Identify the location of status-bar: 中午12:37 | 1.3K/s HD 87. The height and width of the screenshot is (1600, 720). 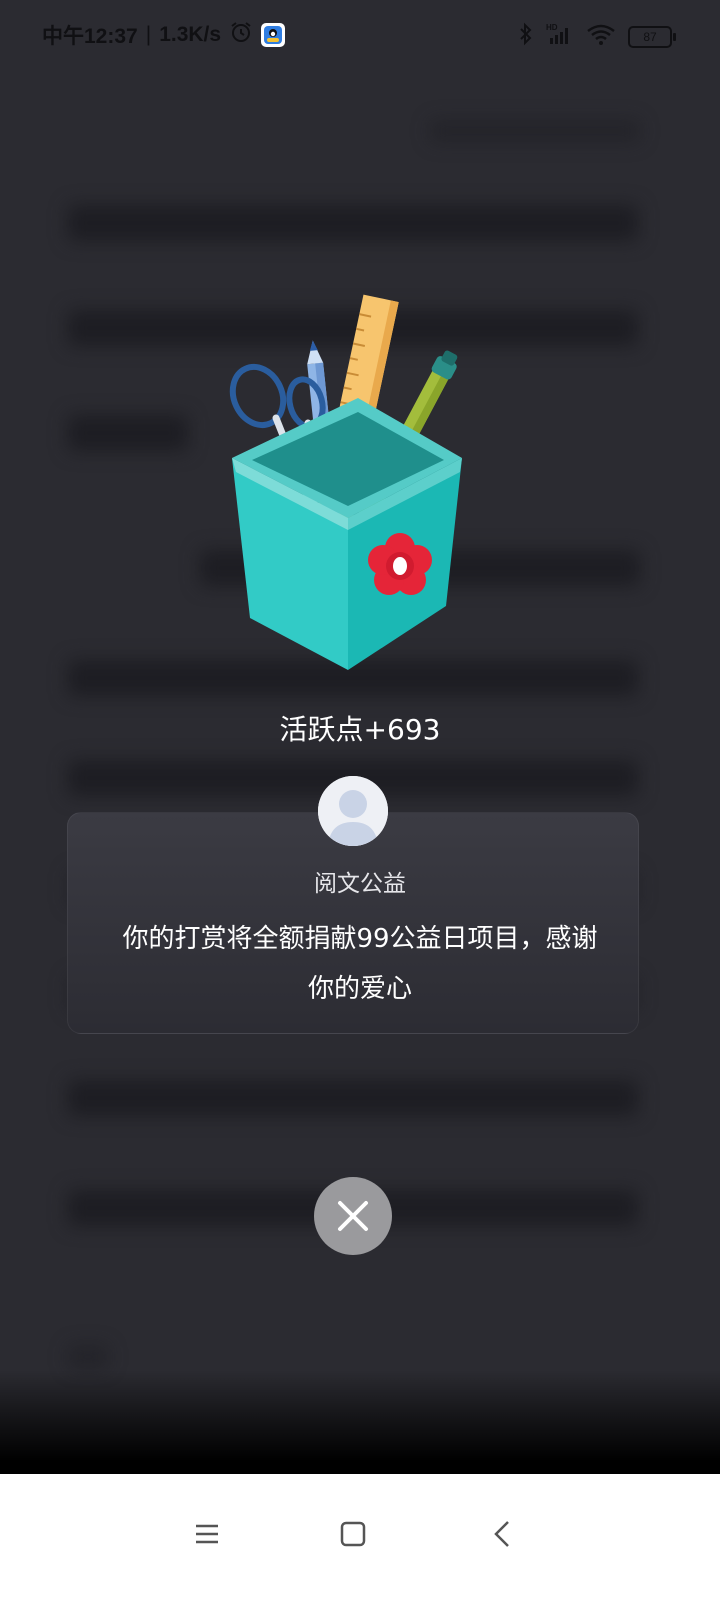
(360, 35).